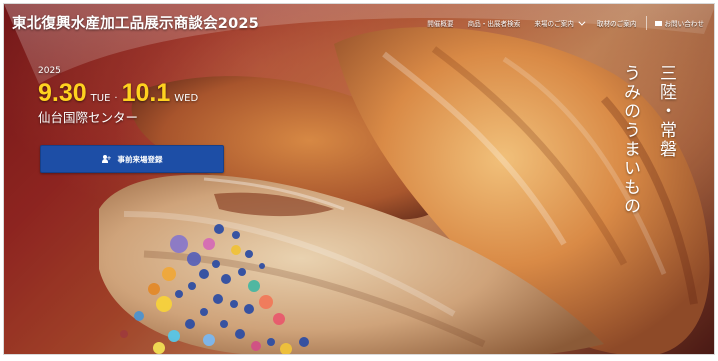 The height and width of the screenshot is (361, 718). I want to click on tagline-region: 三陸・常磐, so click(666, 111).